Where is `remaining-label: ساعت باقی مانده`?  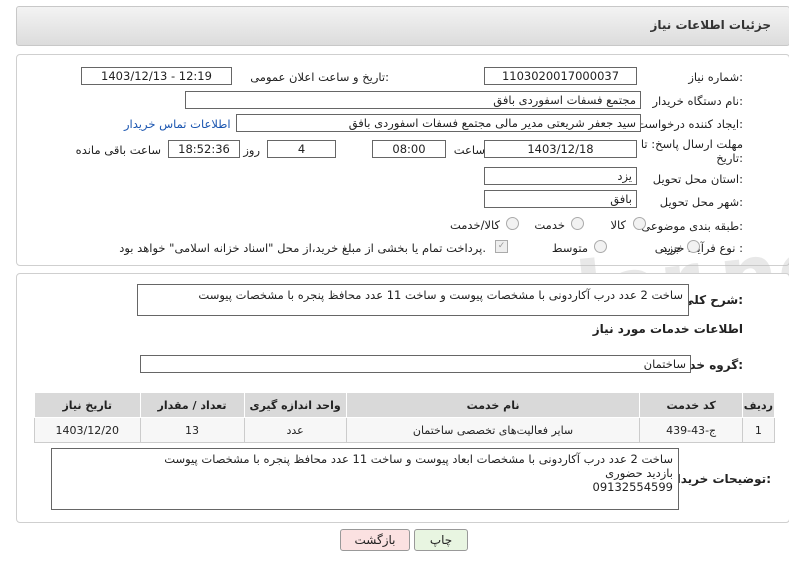
remaining-label: ساعت باقی مانده is located at coordinates (118, 150).